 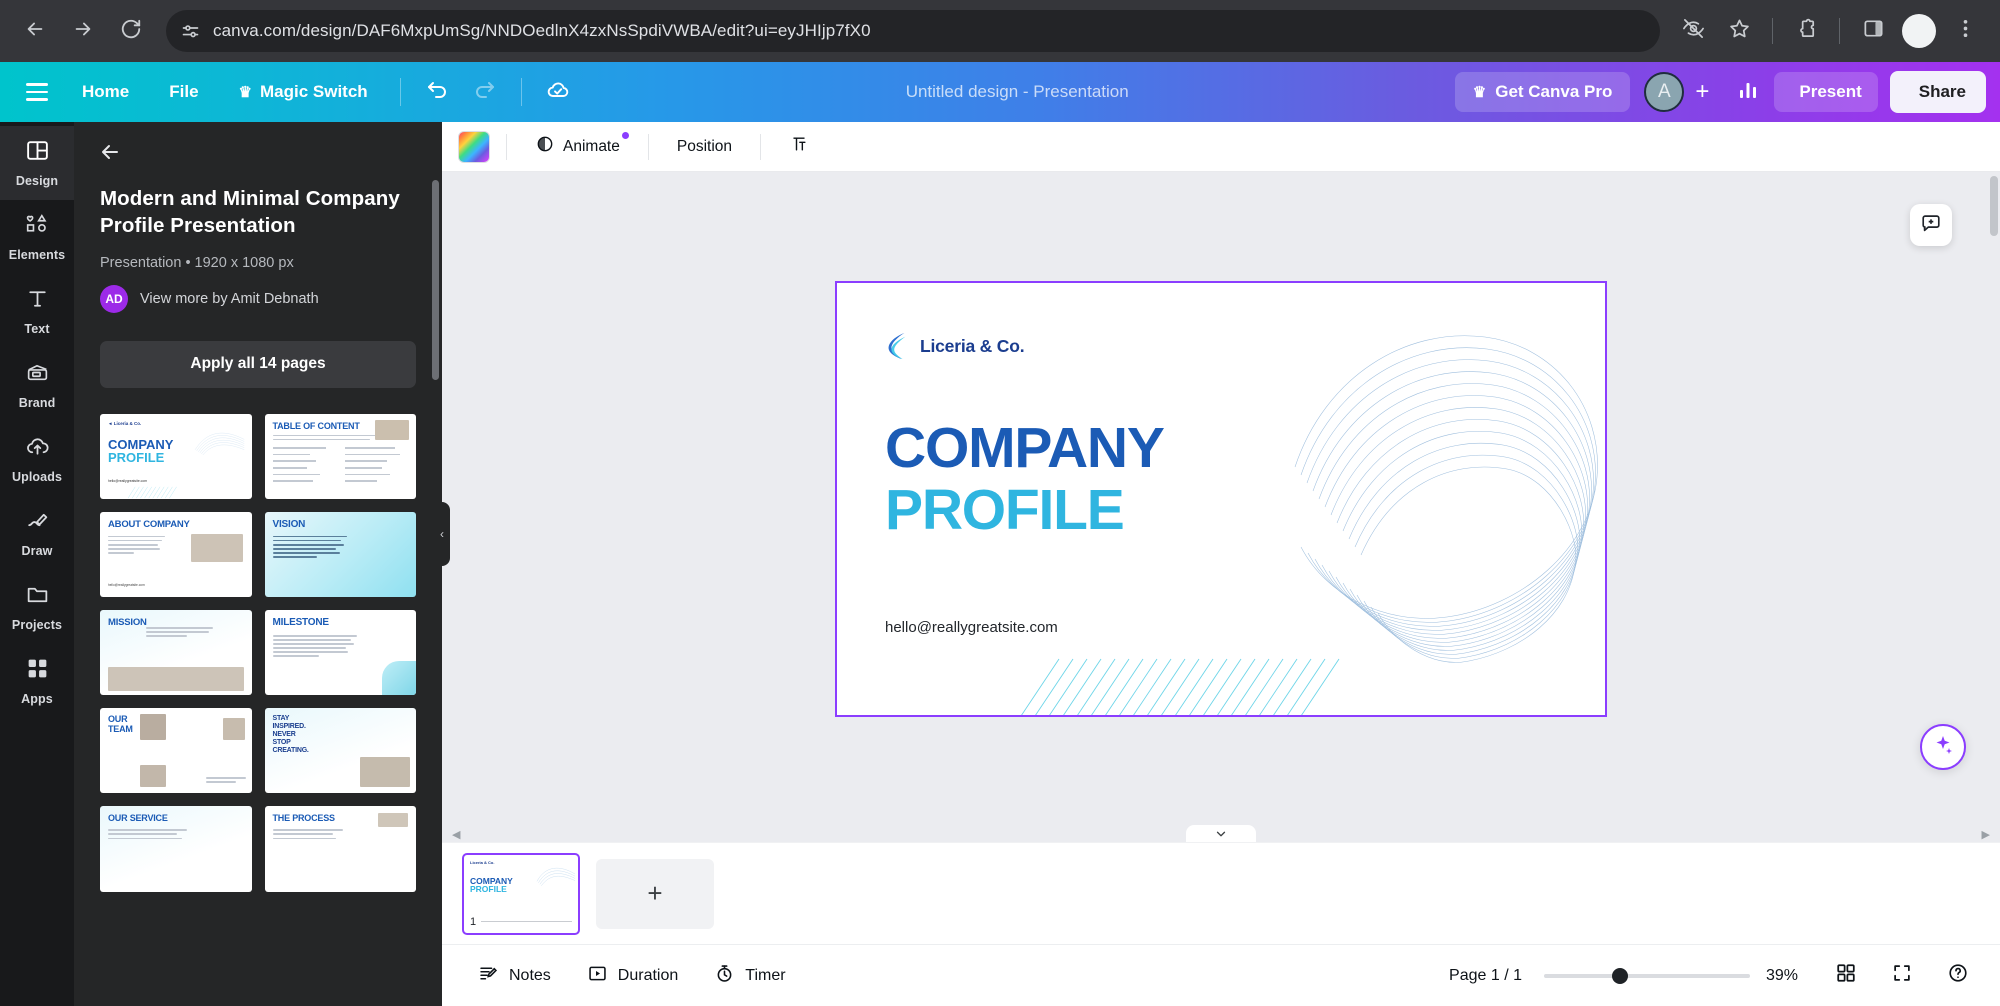 What do you see at coordinates (340, 652) in the screenshot?
I see `template-thumbnail: MILESTONE` at bounding box center [340, 652].